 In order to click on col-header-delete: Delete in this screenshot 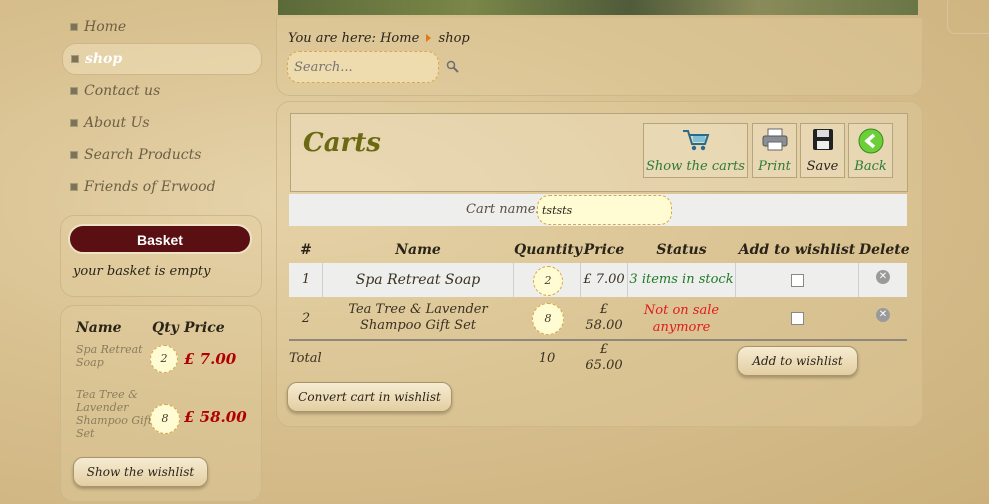, I will do `click(884, 250)`.